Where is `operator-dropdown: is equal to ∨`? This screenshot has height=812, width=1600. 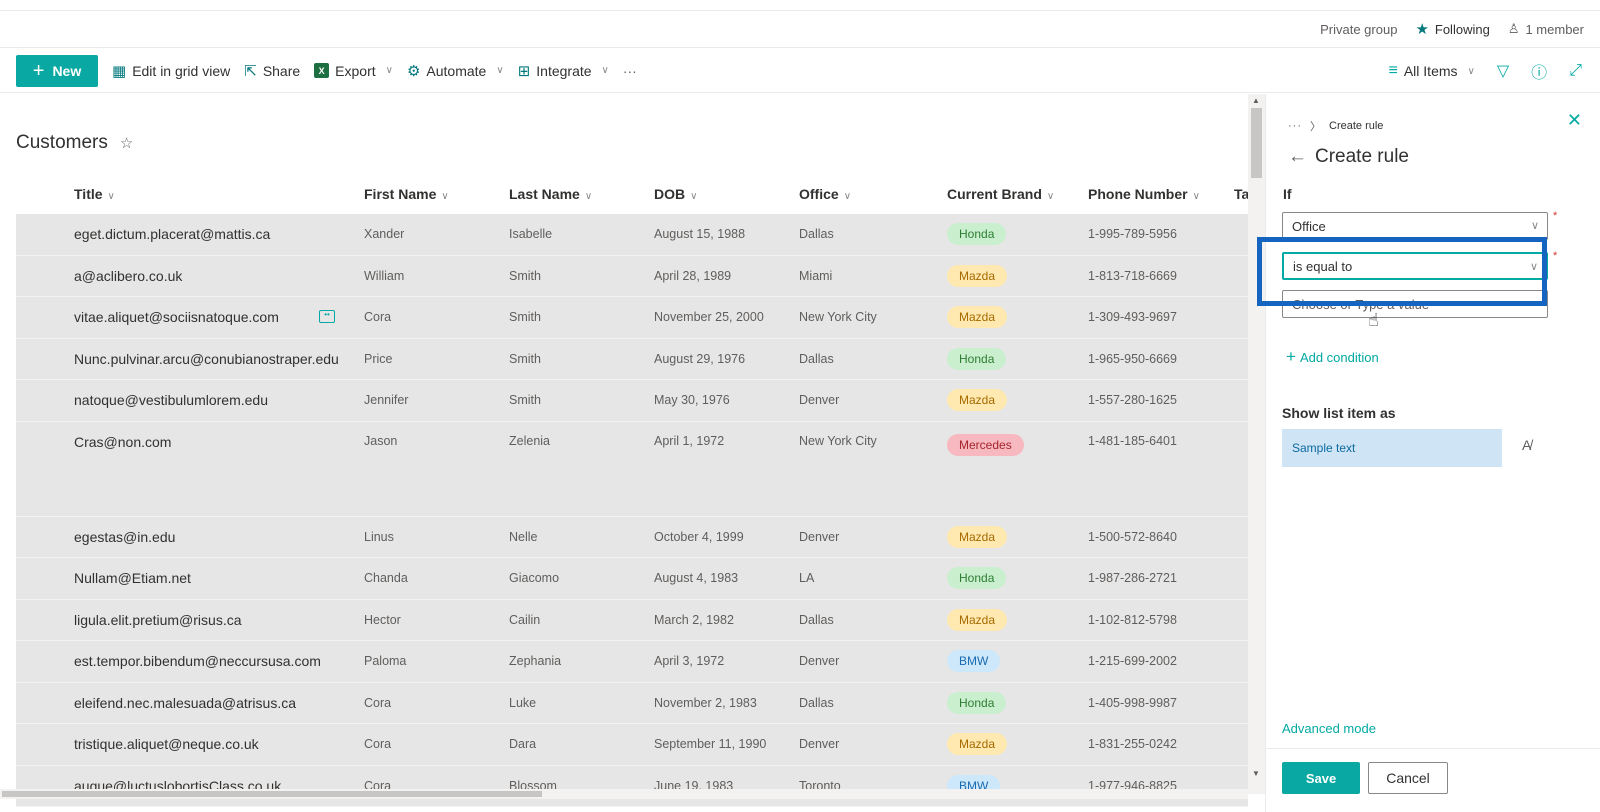
operator-dropdown: is equal to ∨ is located at coordinates (1415, 266).